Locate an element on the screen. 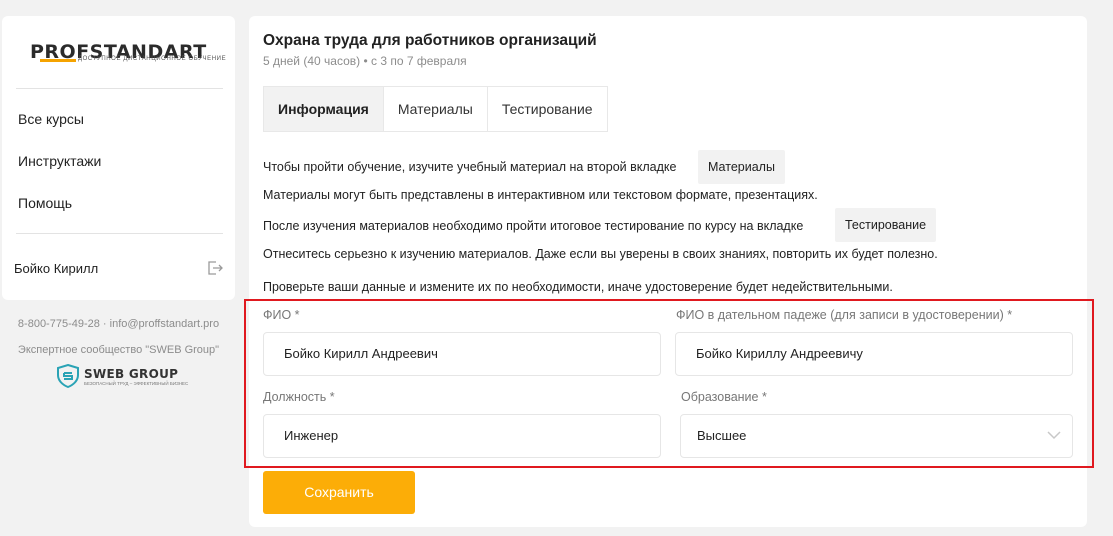 This screenshot has width=1113, height=536. fio-dative-field: Бойко Кириллу Андреевичу is located at coordinates (874, 354).